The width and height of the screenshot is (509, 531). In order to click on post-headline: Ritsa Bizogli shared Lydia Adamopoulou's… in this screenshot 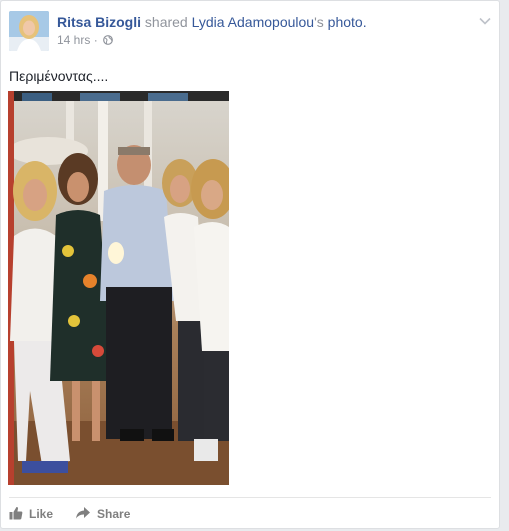, I will do `click(212, 22)`.